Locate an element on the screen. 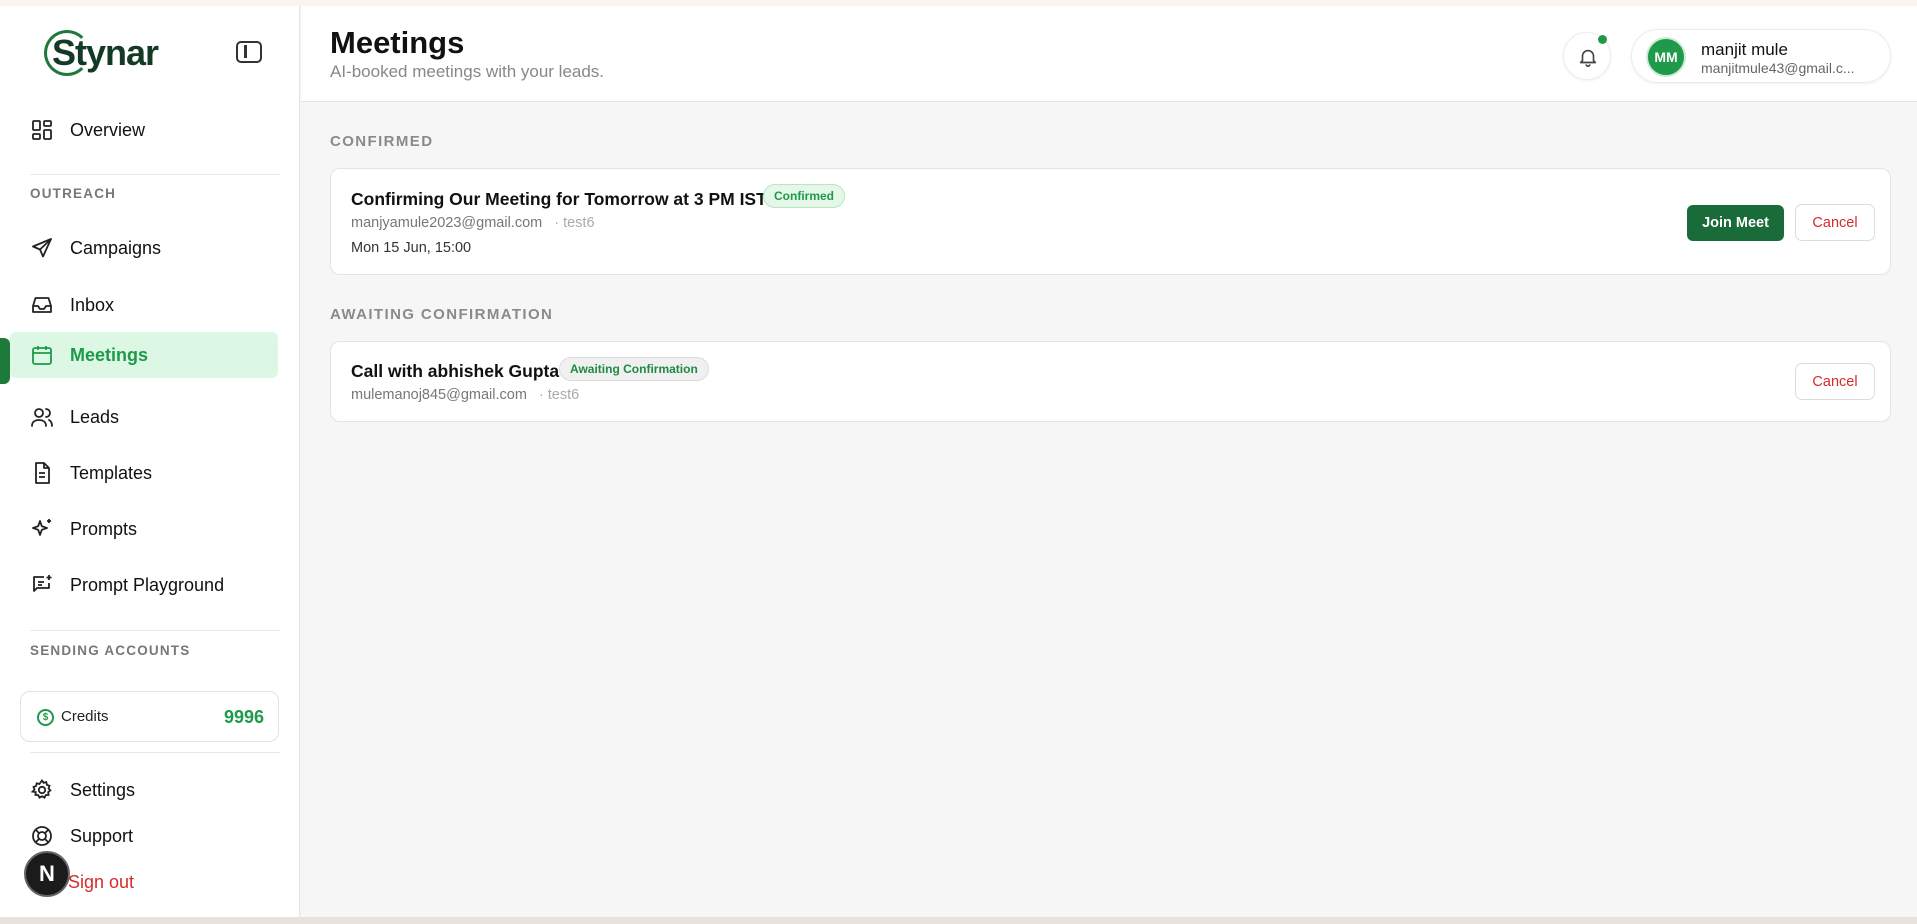  sidebar-item-prompt-playground: Prompt Playground is located at coordinates (144, 585).